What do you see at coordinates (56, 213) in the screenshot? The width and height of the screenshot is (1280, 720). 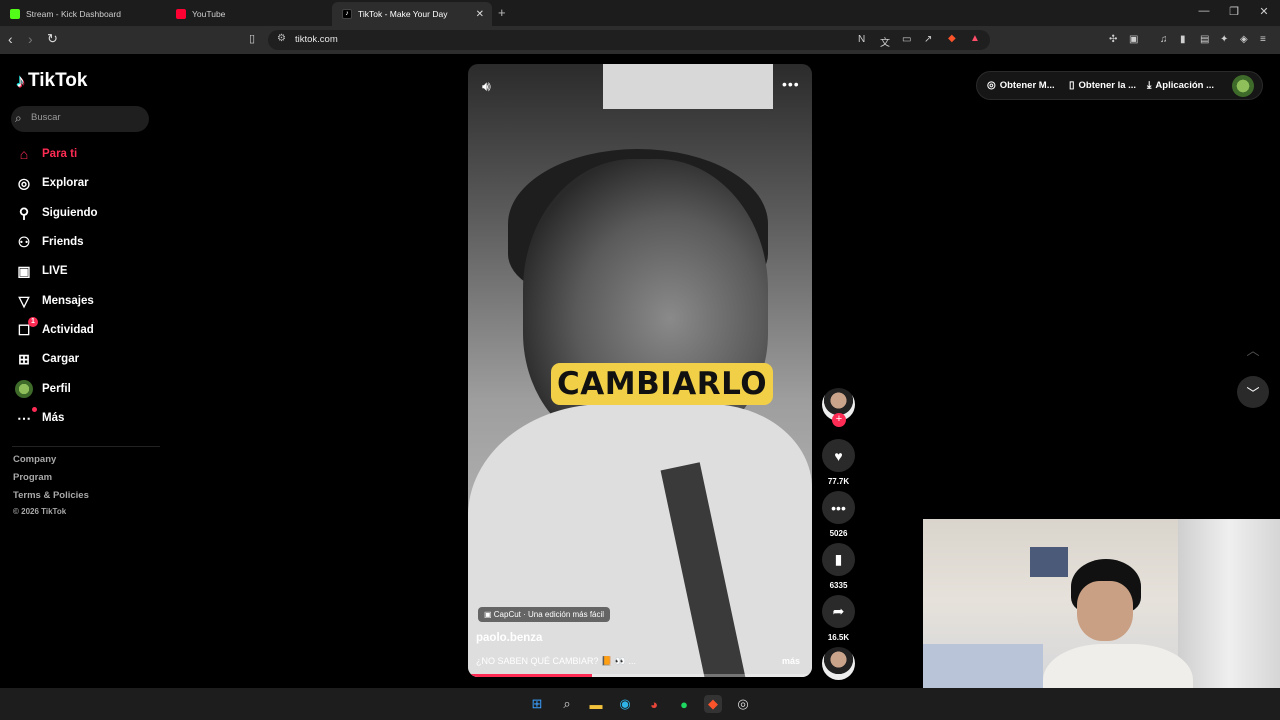 I see `sidebar-item-siguiendo: ⚲ Siguiendo` at bounding box center [56, 213].